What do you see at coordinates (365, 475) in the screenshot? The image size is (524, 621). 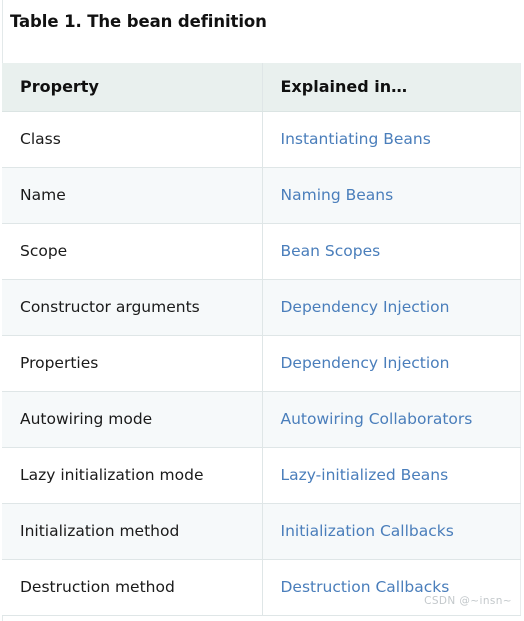 I see `doc-link: Lazy-initialized Beans` at bounding box center [365, 475].